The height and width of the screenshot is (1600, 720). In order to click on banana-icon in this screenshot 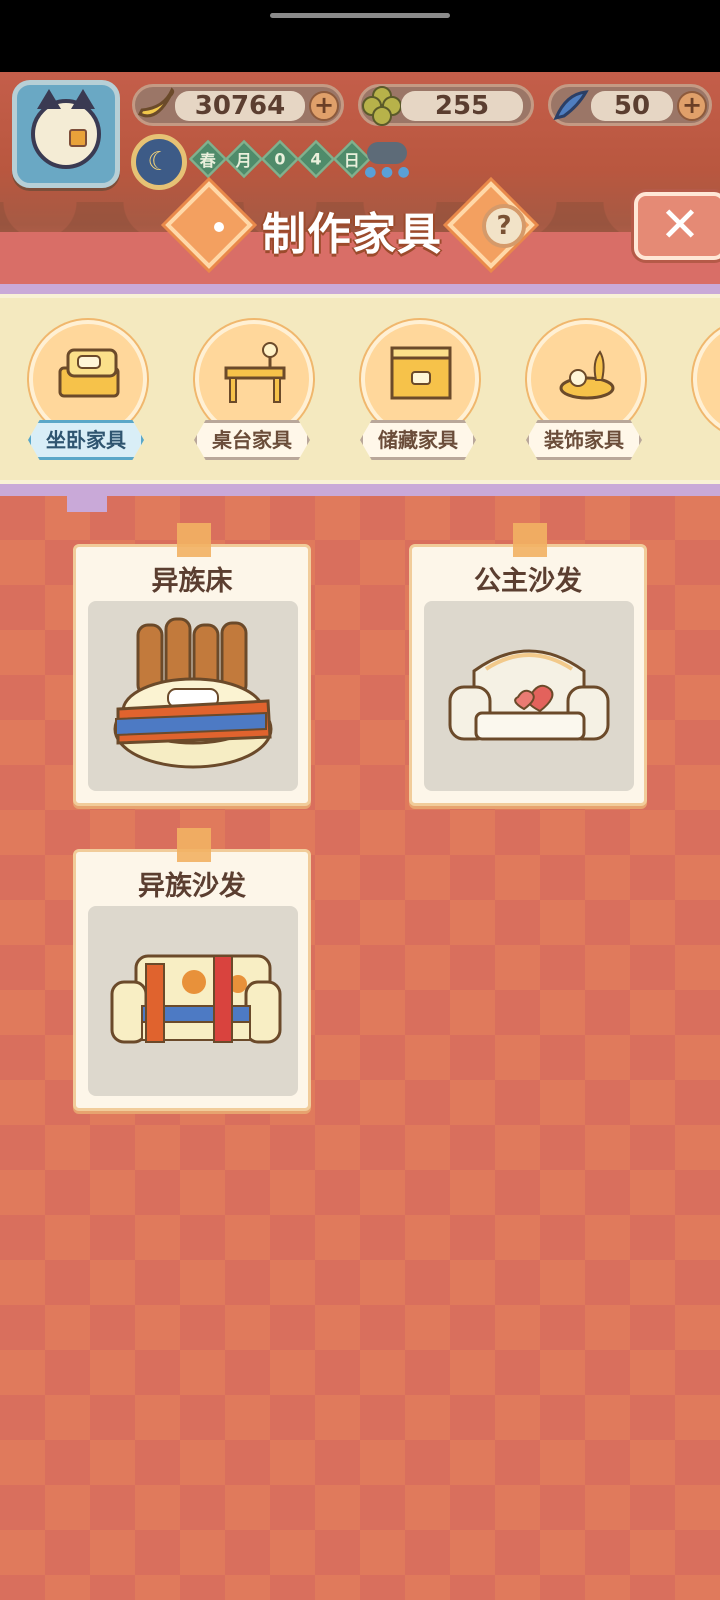, I will do `click(156, 106)`.